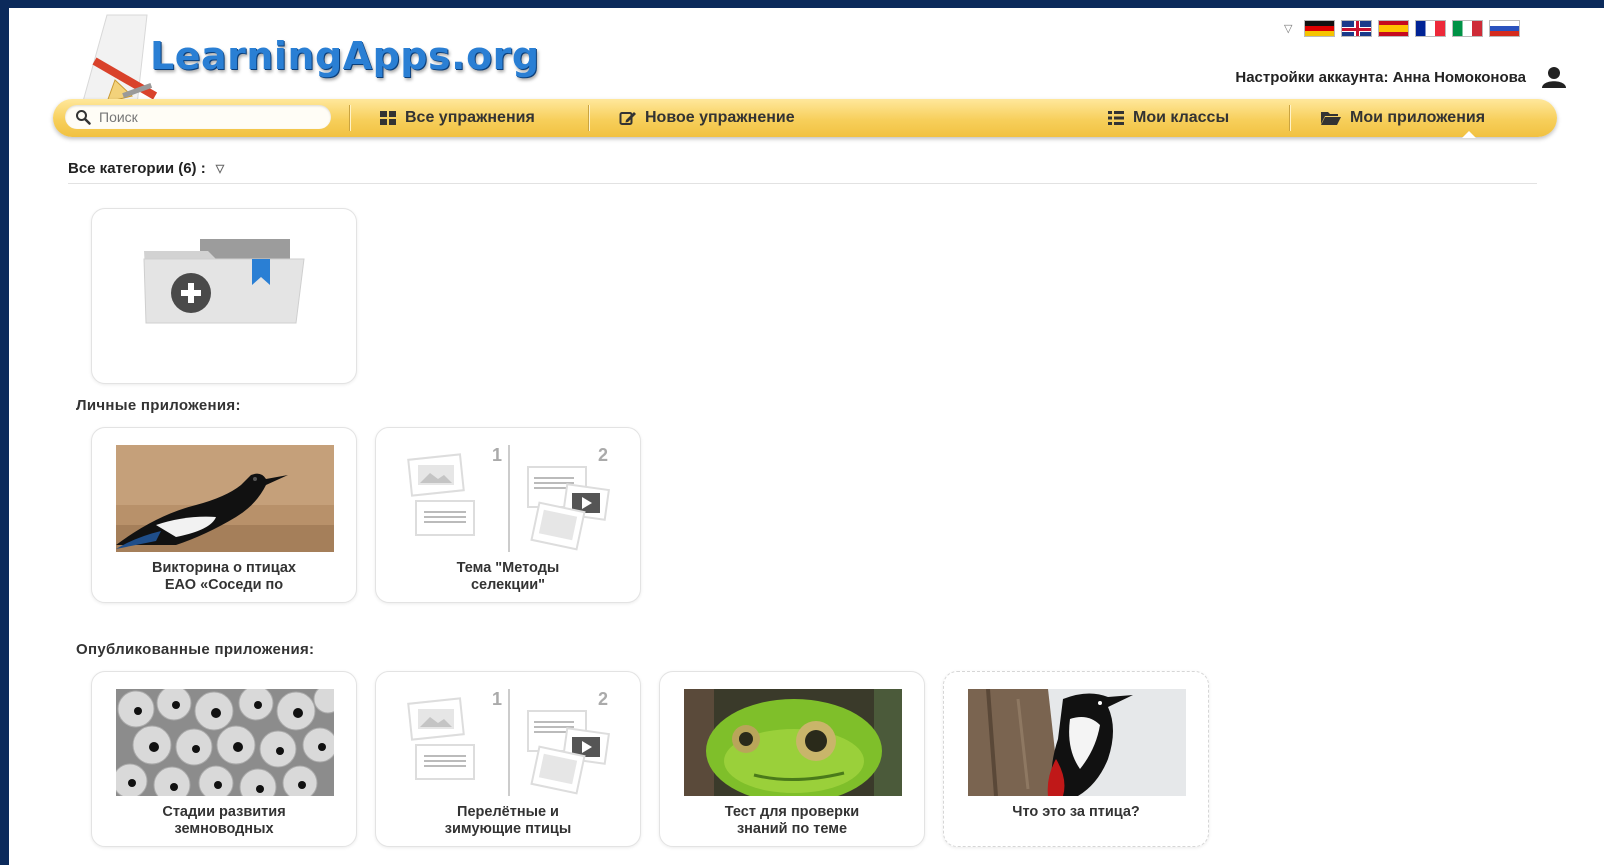  I want to click on grid-icon, so click(388, 118).